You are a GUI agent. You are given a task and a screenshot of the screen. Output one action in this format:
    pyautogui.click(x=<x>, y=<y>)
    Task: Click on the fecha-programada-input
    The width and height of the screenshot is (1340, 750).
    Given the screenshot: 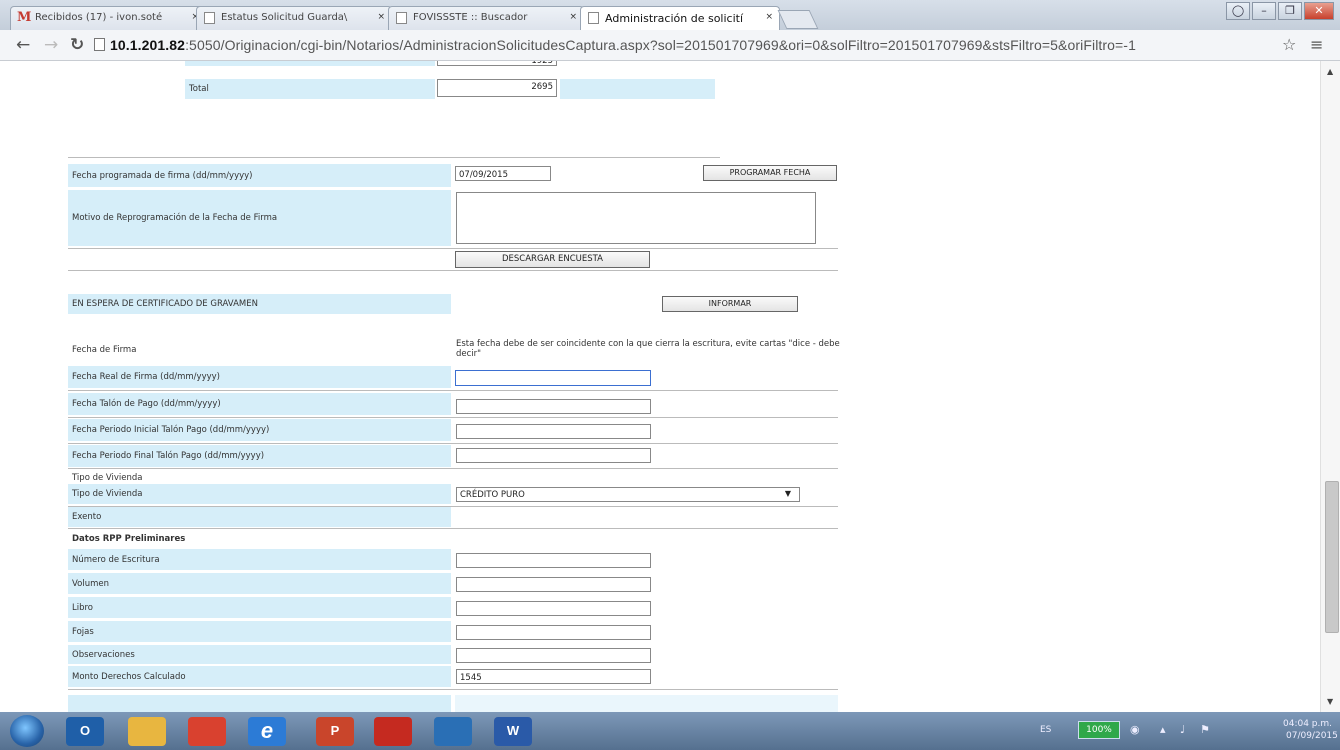 What is the action you would take?
    pyautogui.click(x=503, y=173)
    